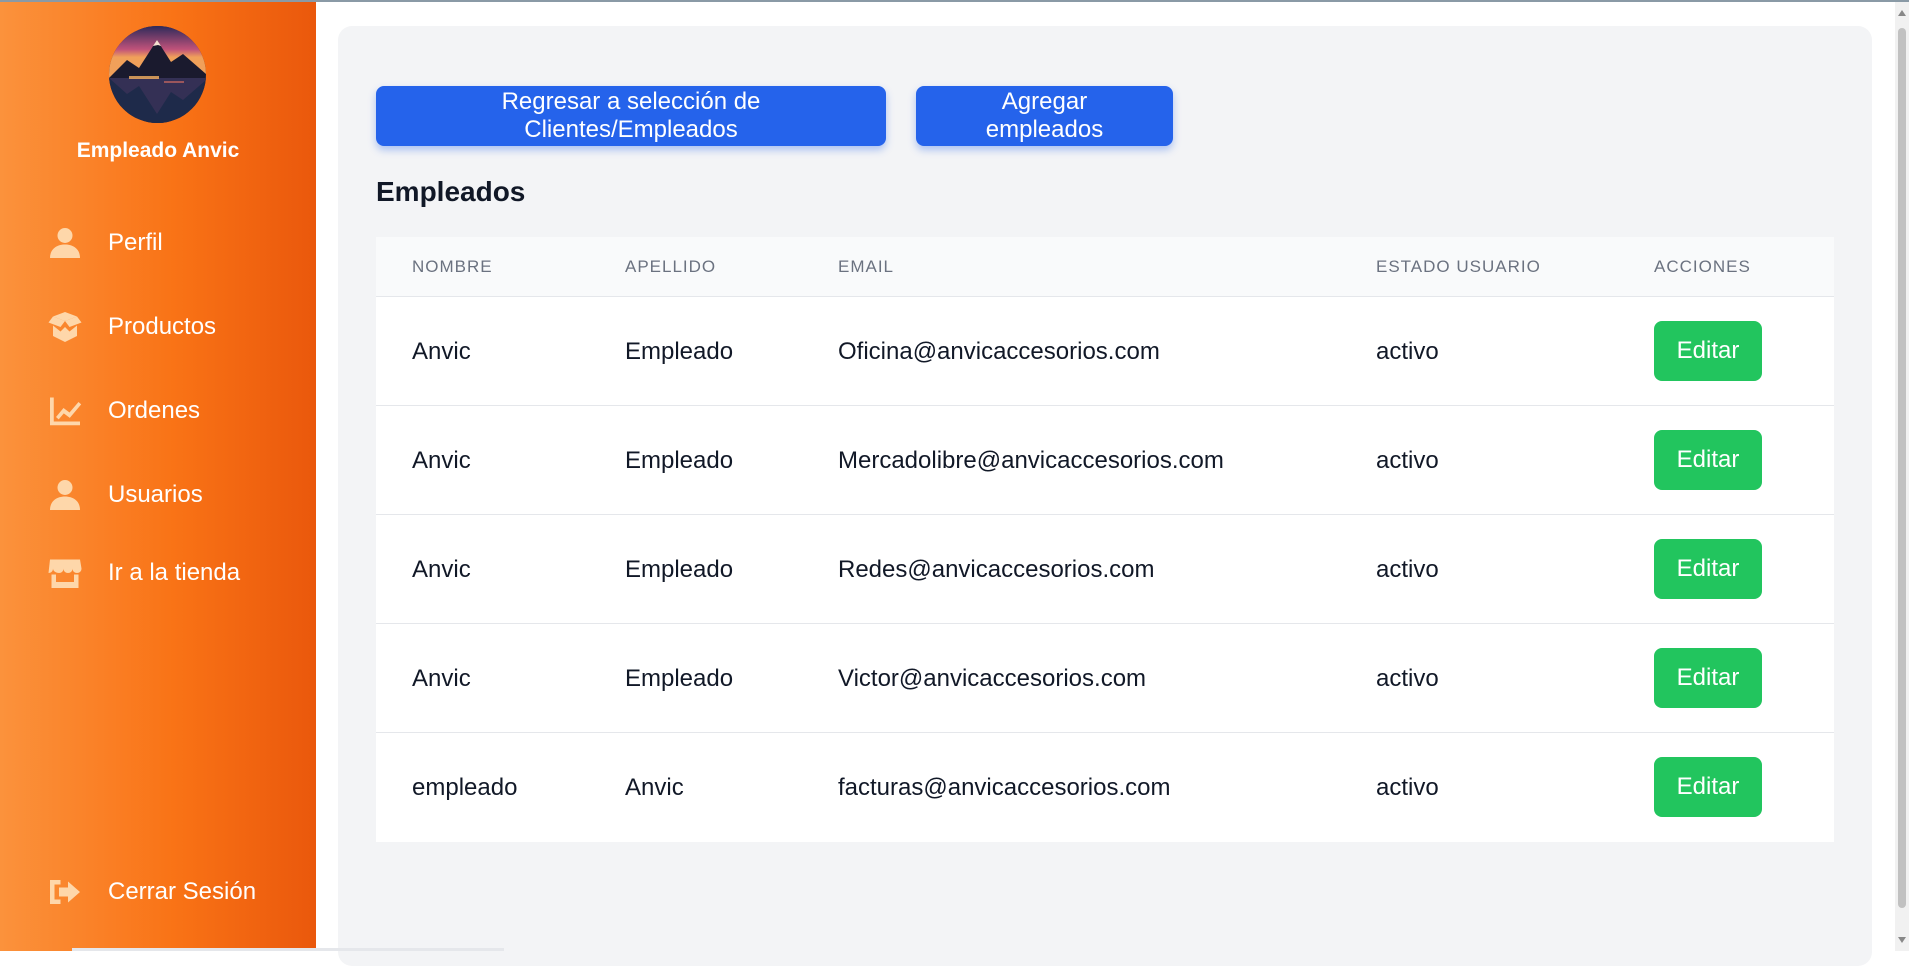 Image resolution: width=1909 pixels, height=966 pixels. Describe the element at coordinates (996, 569) in the screenshot. I see `cell-email: Redes@anvicaccesorios.com` at that location.